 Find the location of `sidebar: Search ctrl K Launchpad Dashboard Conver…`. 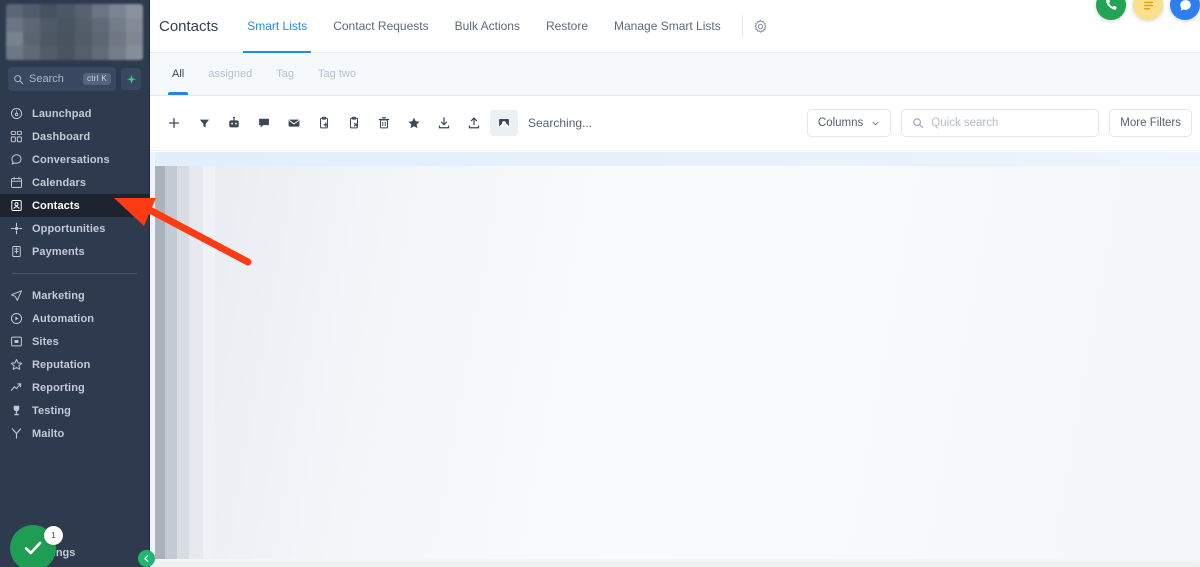

sidebar: Search ctrl K Launchpad Dashboard Conver… is located at coordinates (77, 283).